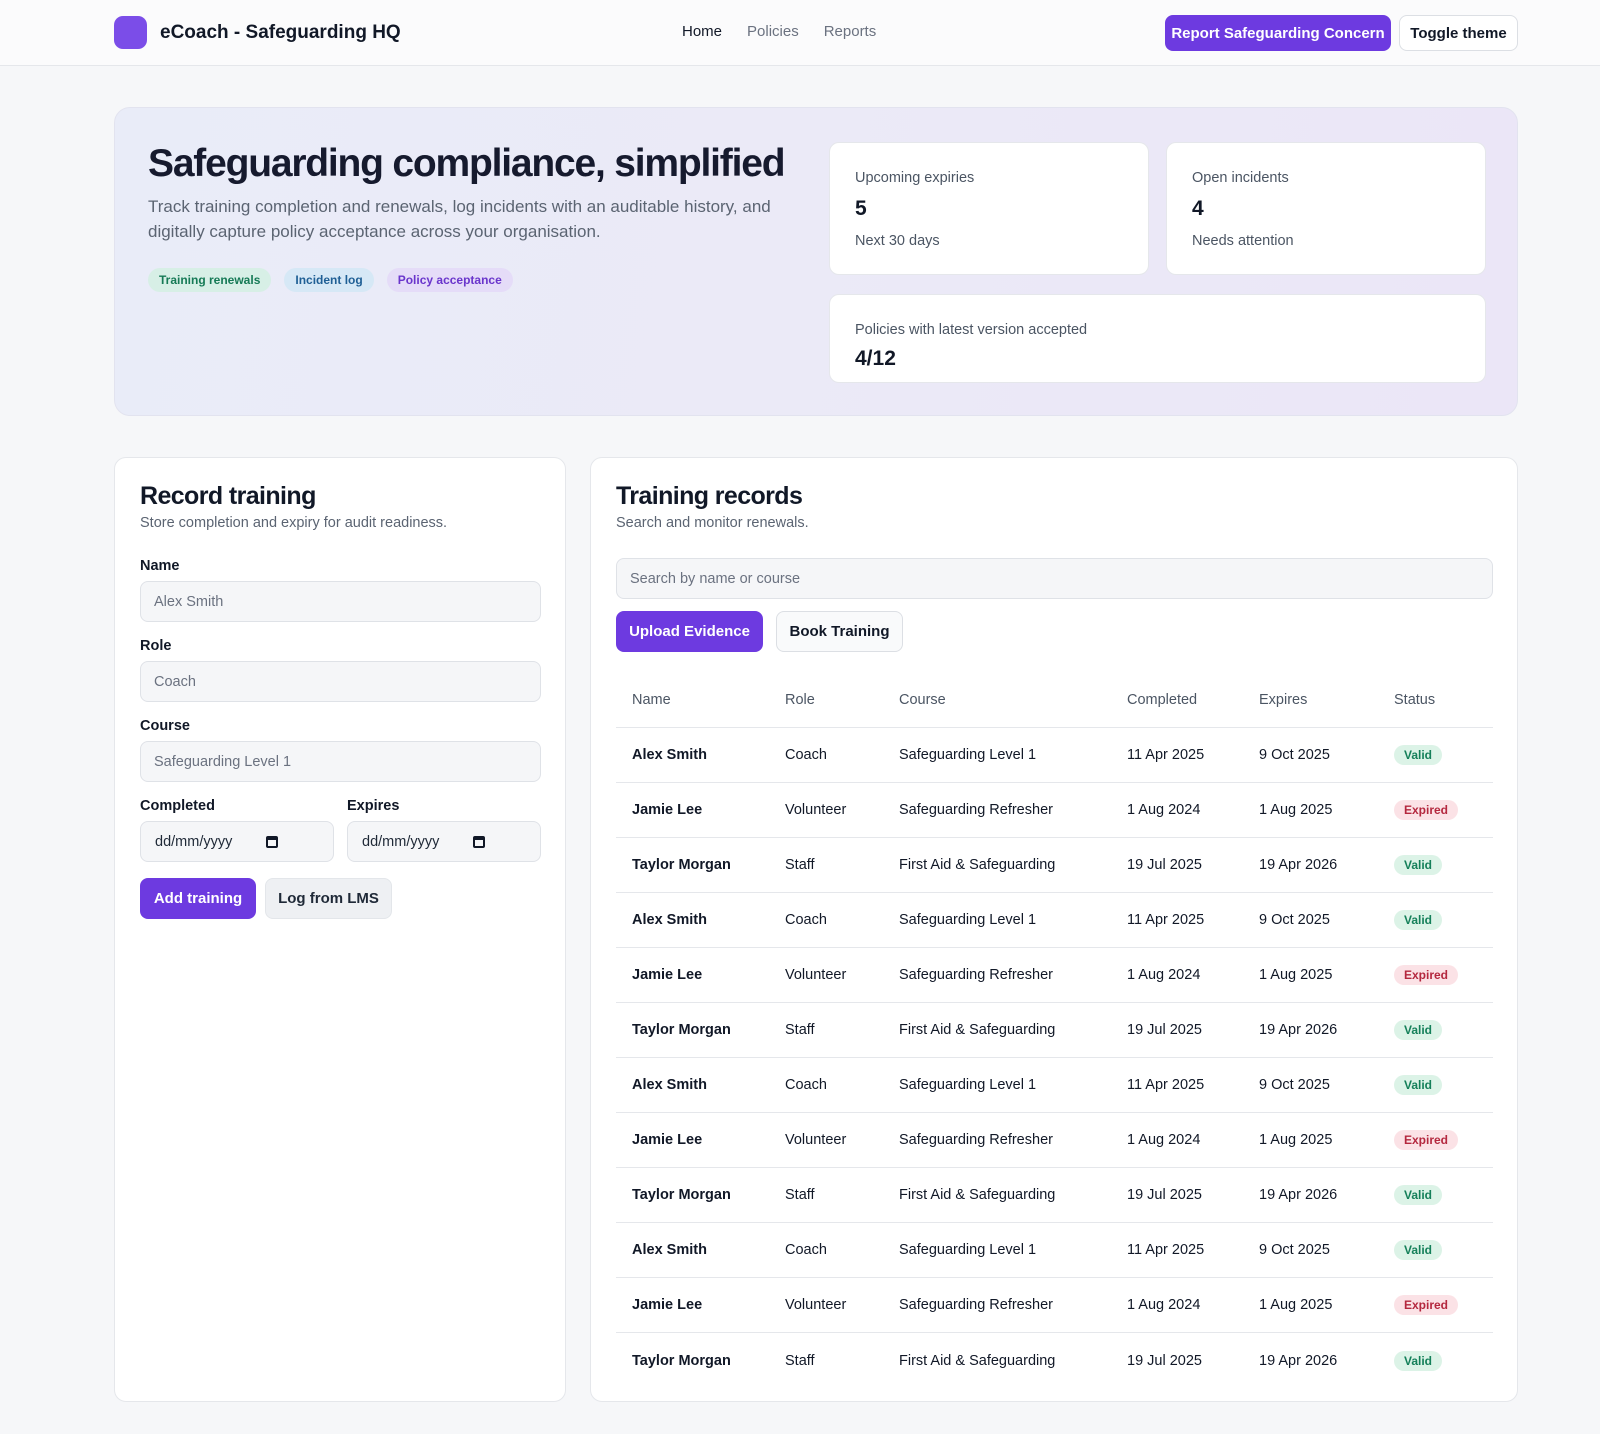 This screenshot has width=1600, height=1434. Describe the element at coordinates (329, 280) in the screenshot. I see `tag-incident-log: Incident log` at that location.